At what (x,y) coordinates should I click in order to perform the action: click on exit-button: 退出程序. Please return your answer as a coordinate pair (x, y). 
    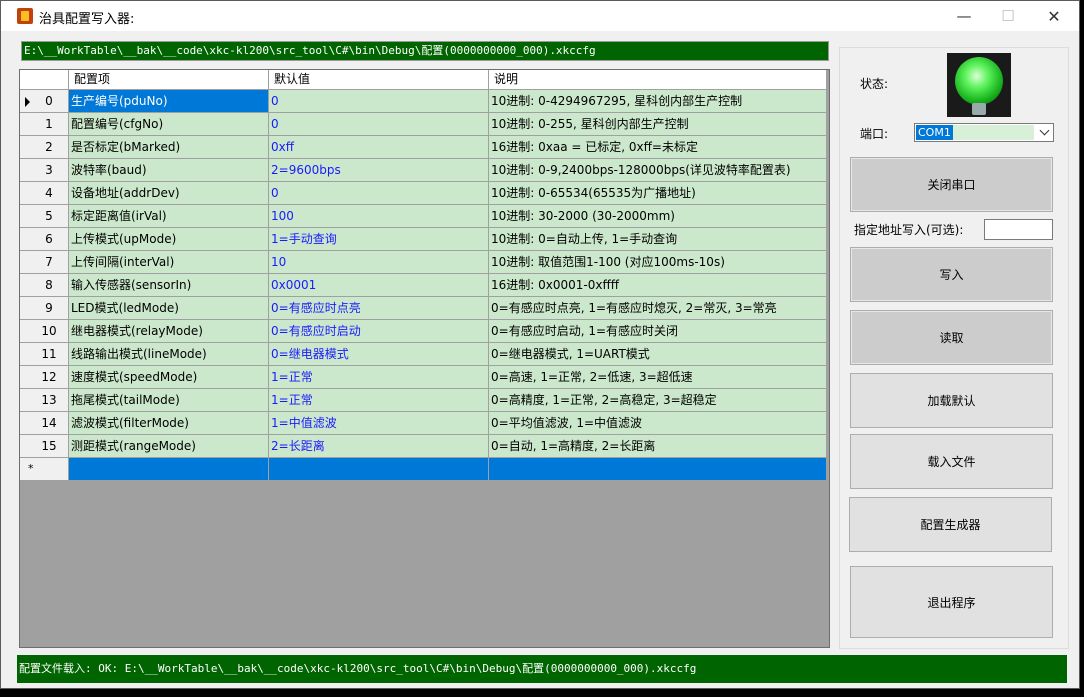
    Looking at the image, I should click on (951, 602).